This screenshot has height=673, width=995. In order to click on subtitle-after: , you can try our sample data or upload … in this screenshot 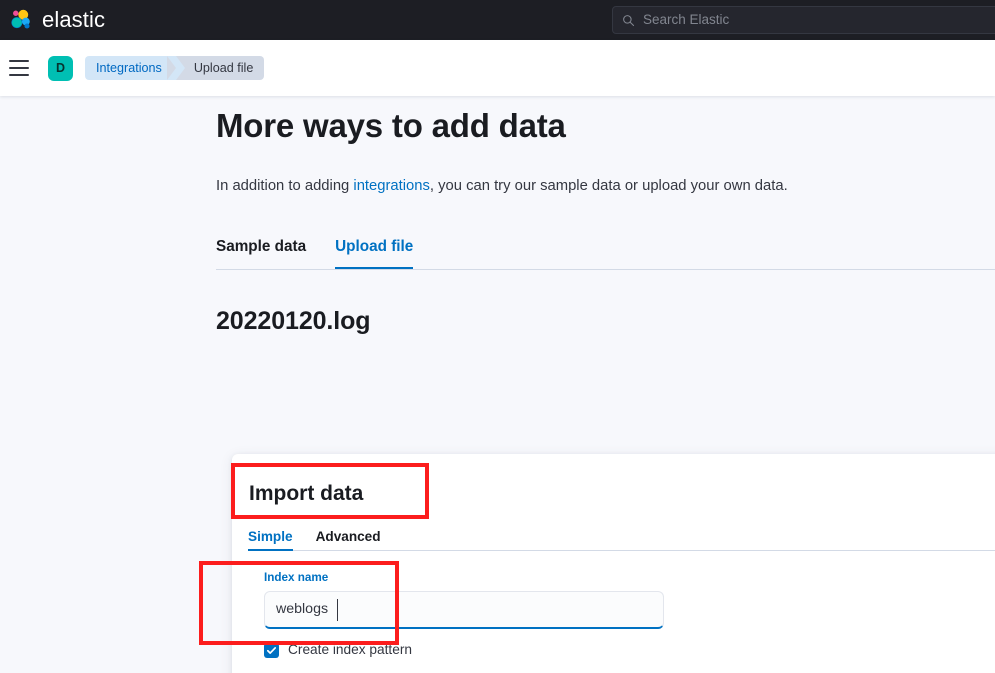, I will do `click(608, 185)`.